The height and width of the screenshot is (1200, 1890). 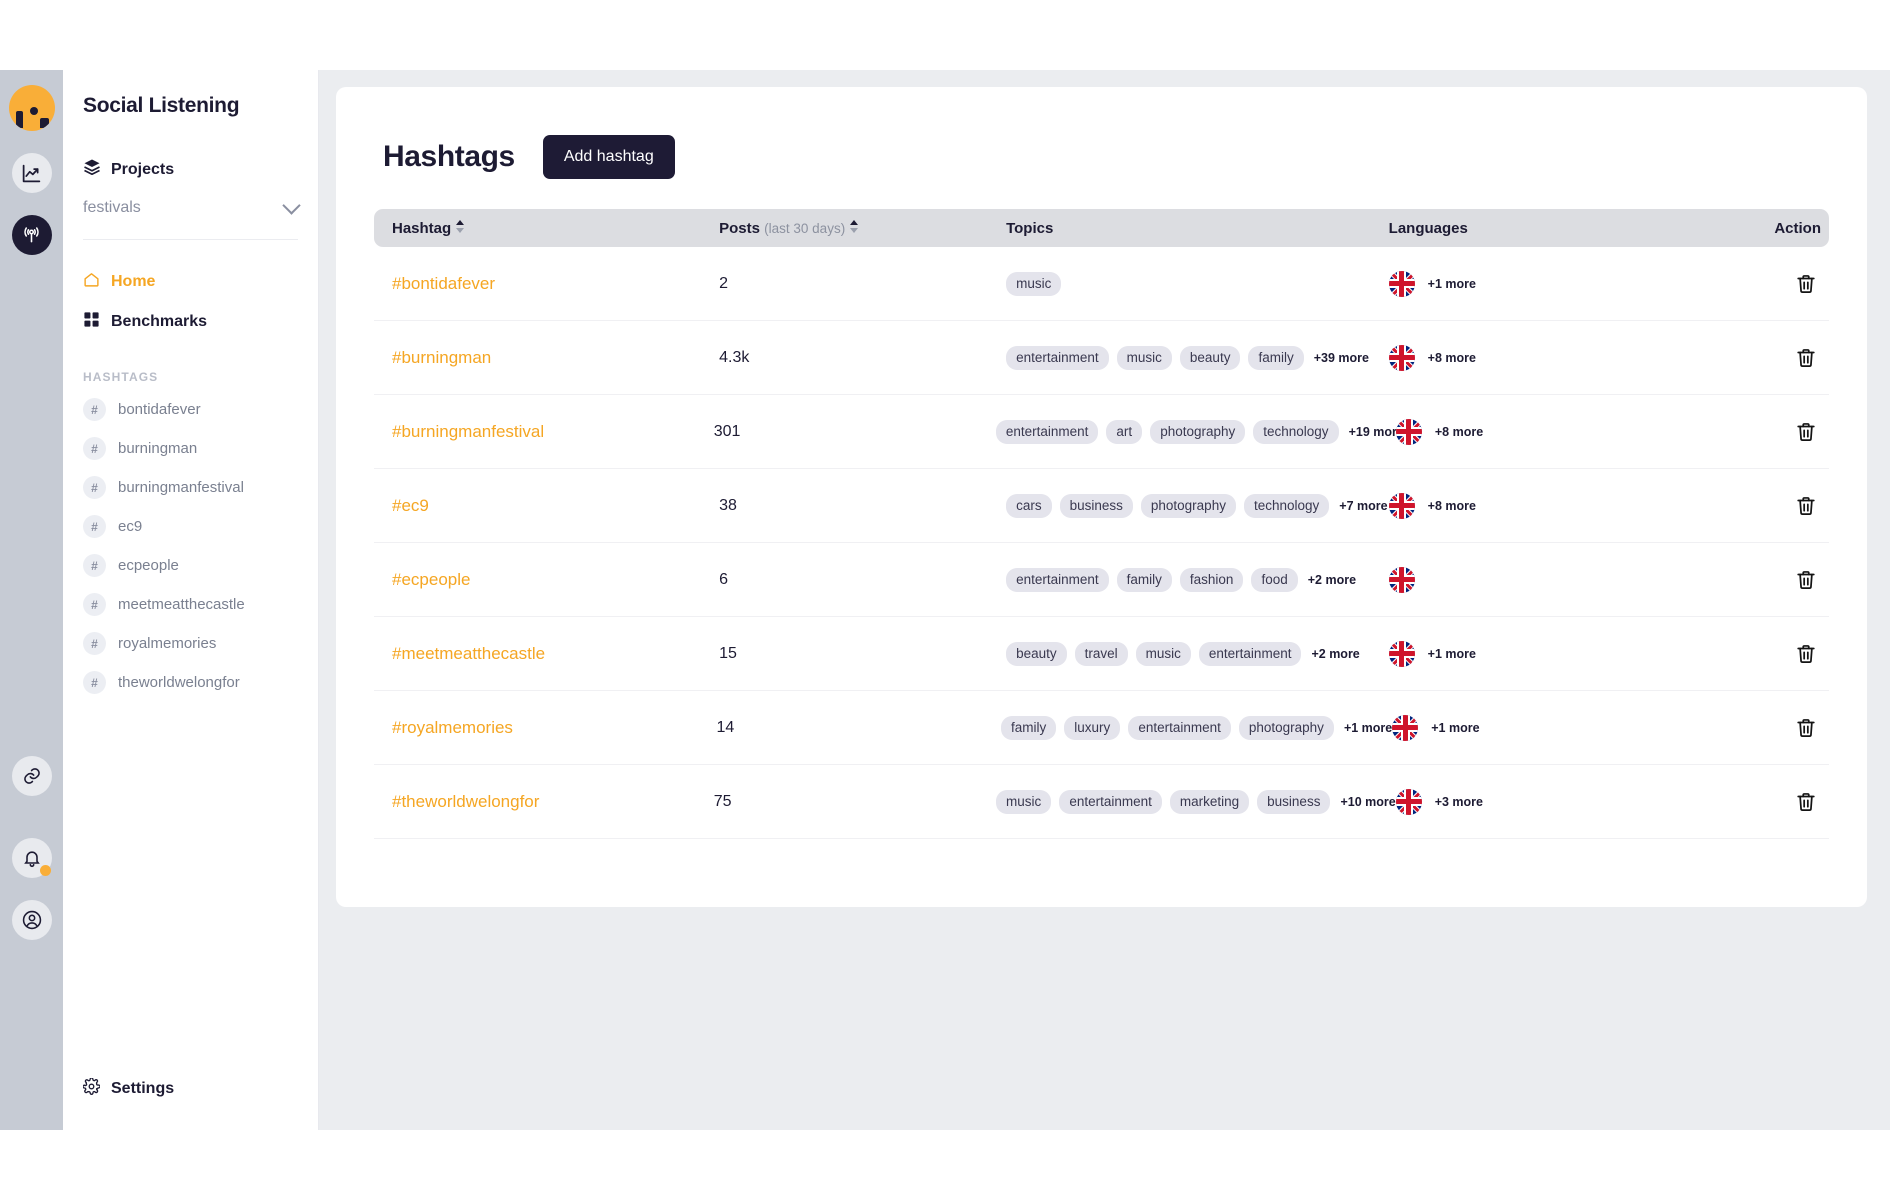 What do you see at coordinates (31, 920) in the screenshot?
I see `account-icon` at bounding box center [31, 920].